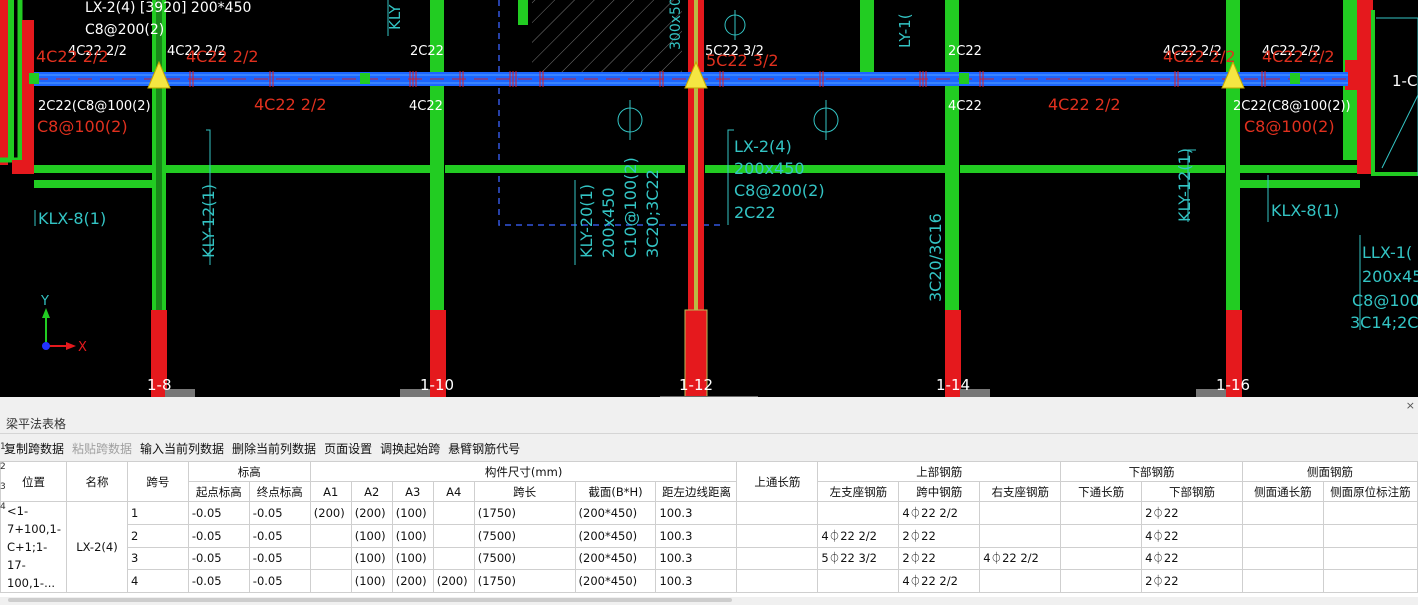 The height and width of the screenshot is (605, 1418). What do you see at coordinates (858, 535) in the screenshot?
I see `cell-left: 4⏀22 2/2` at bounding box center [858, 535].